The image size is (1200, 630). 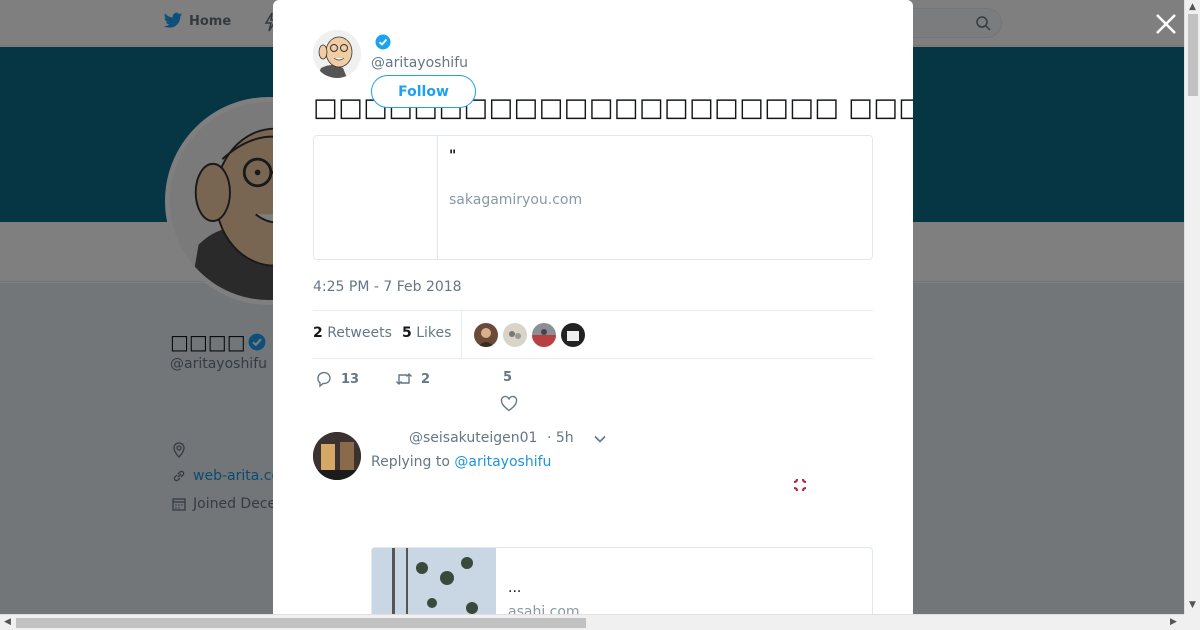 I want to click on replying-to: Replying to @aritayoshifu, so click(x=461, y=462).